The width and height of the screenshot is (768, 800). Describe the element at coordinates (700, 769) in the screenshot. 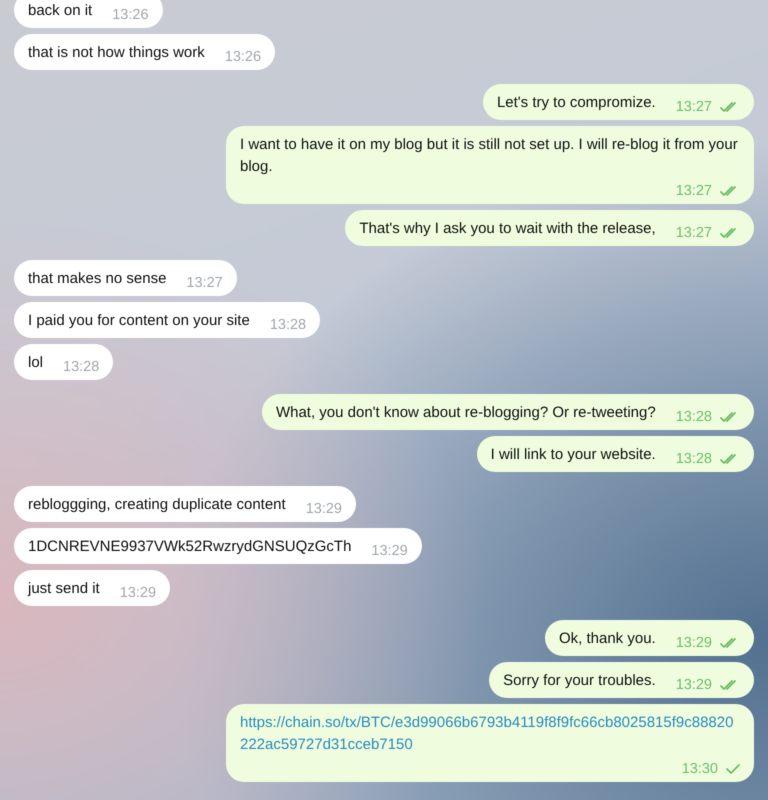

I see `message-time: 13:30` at that location.